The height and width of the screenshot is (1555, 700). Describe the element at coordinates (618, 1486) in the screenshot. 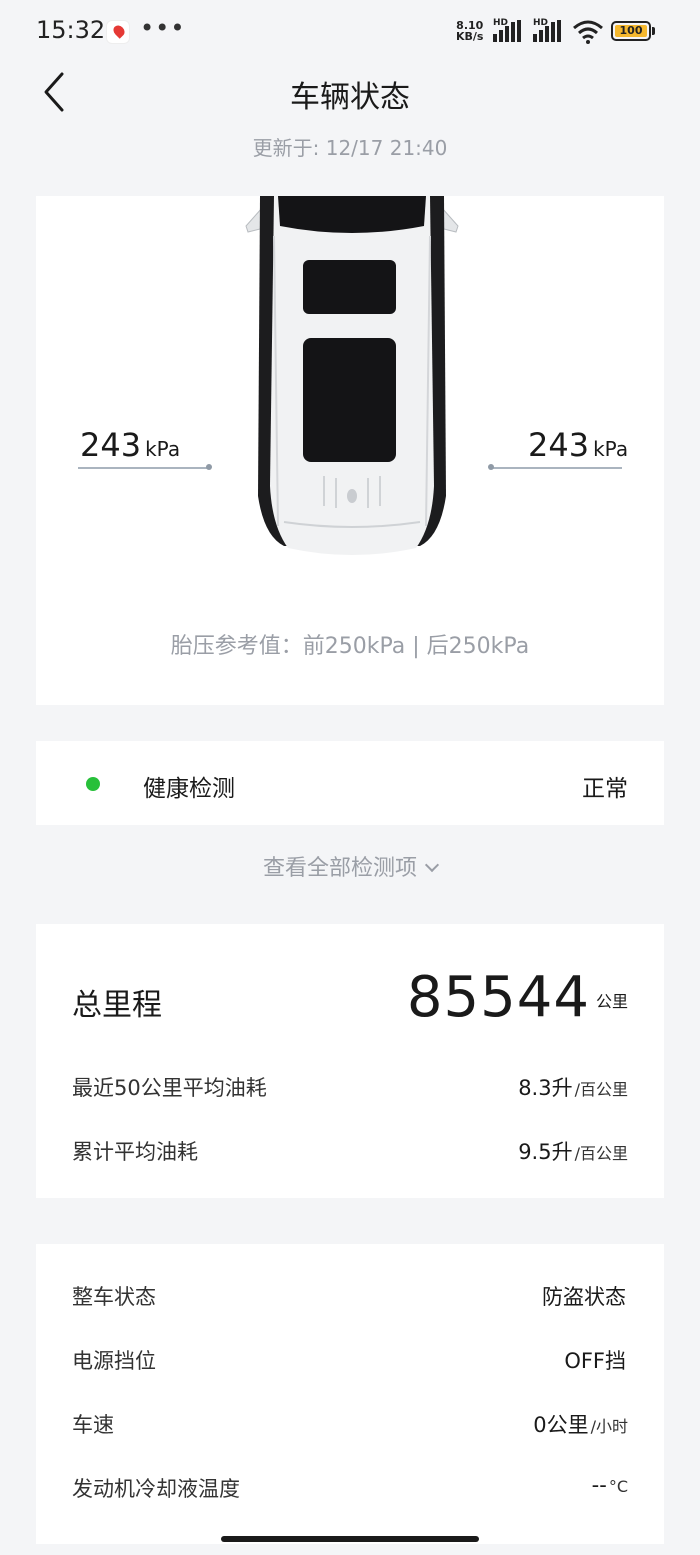

I see `coolant-temp-unit: °C` at that location.